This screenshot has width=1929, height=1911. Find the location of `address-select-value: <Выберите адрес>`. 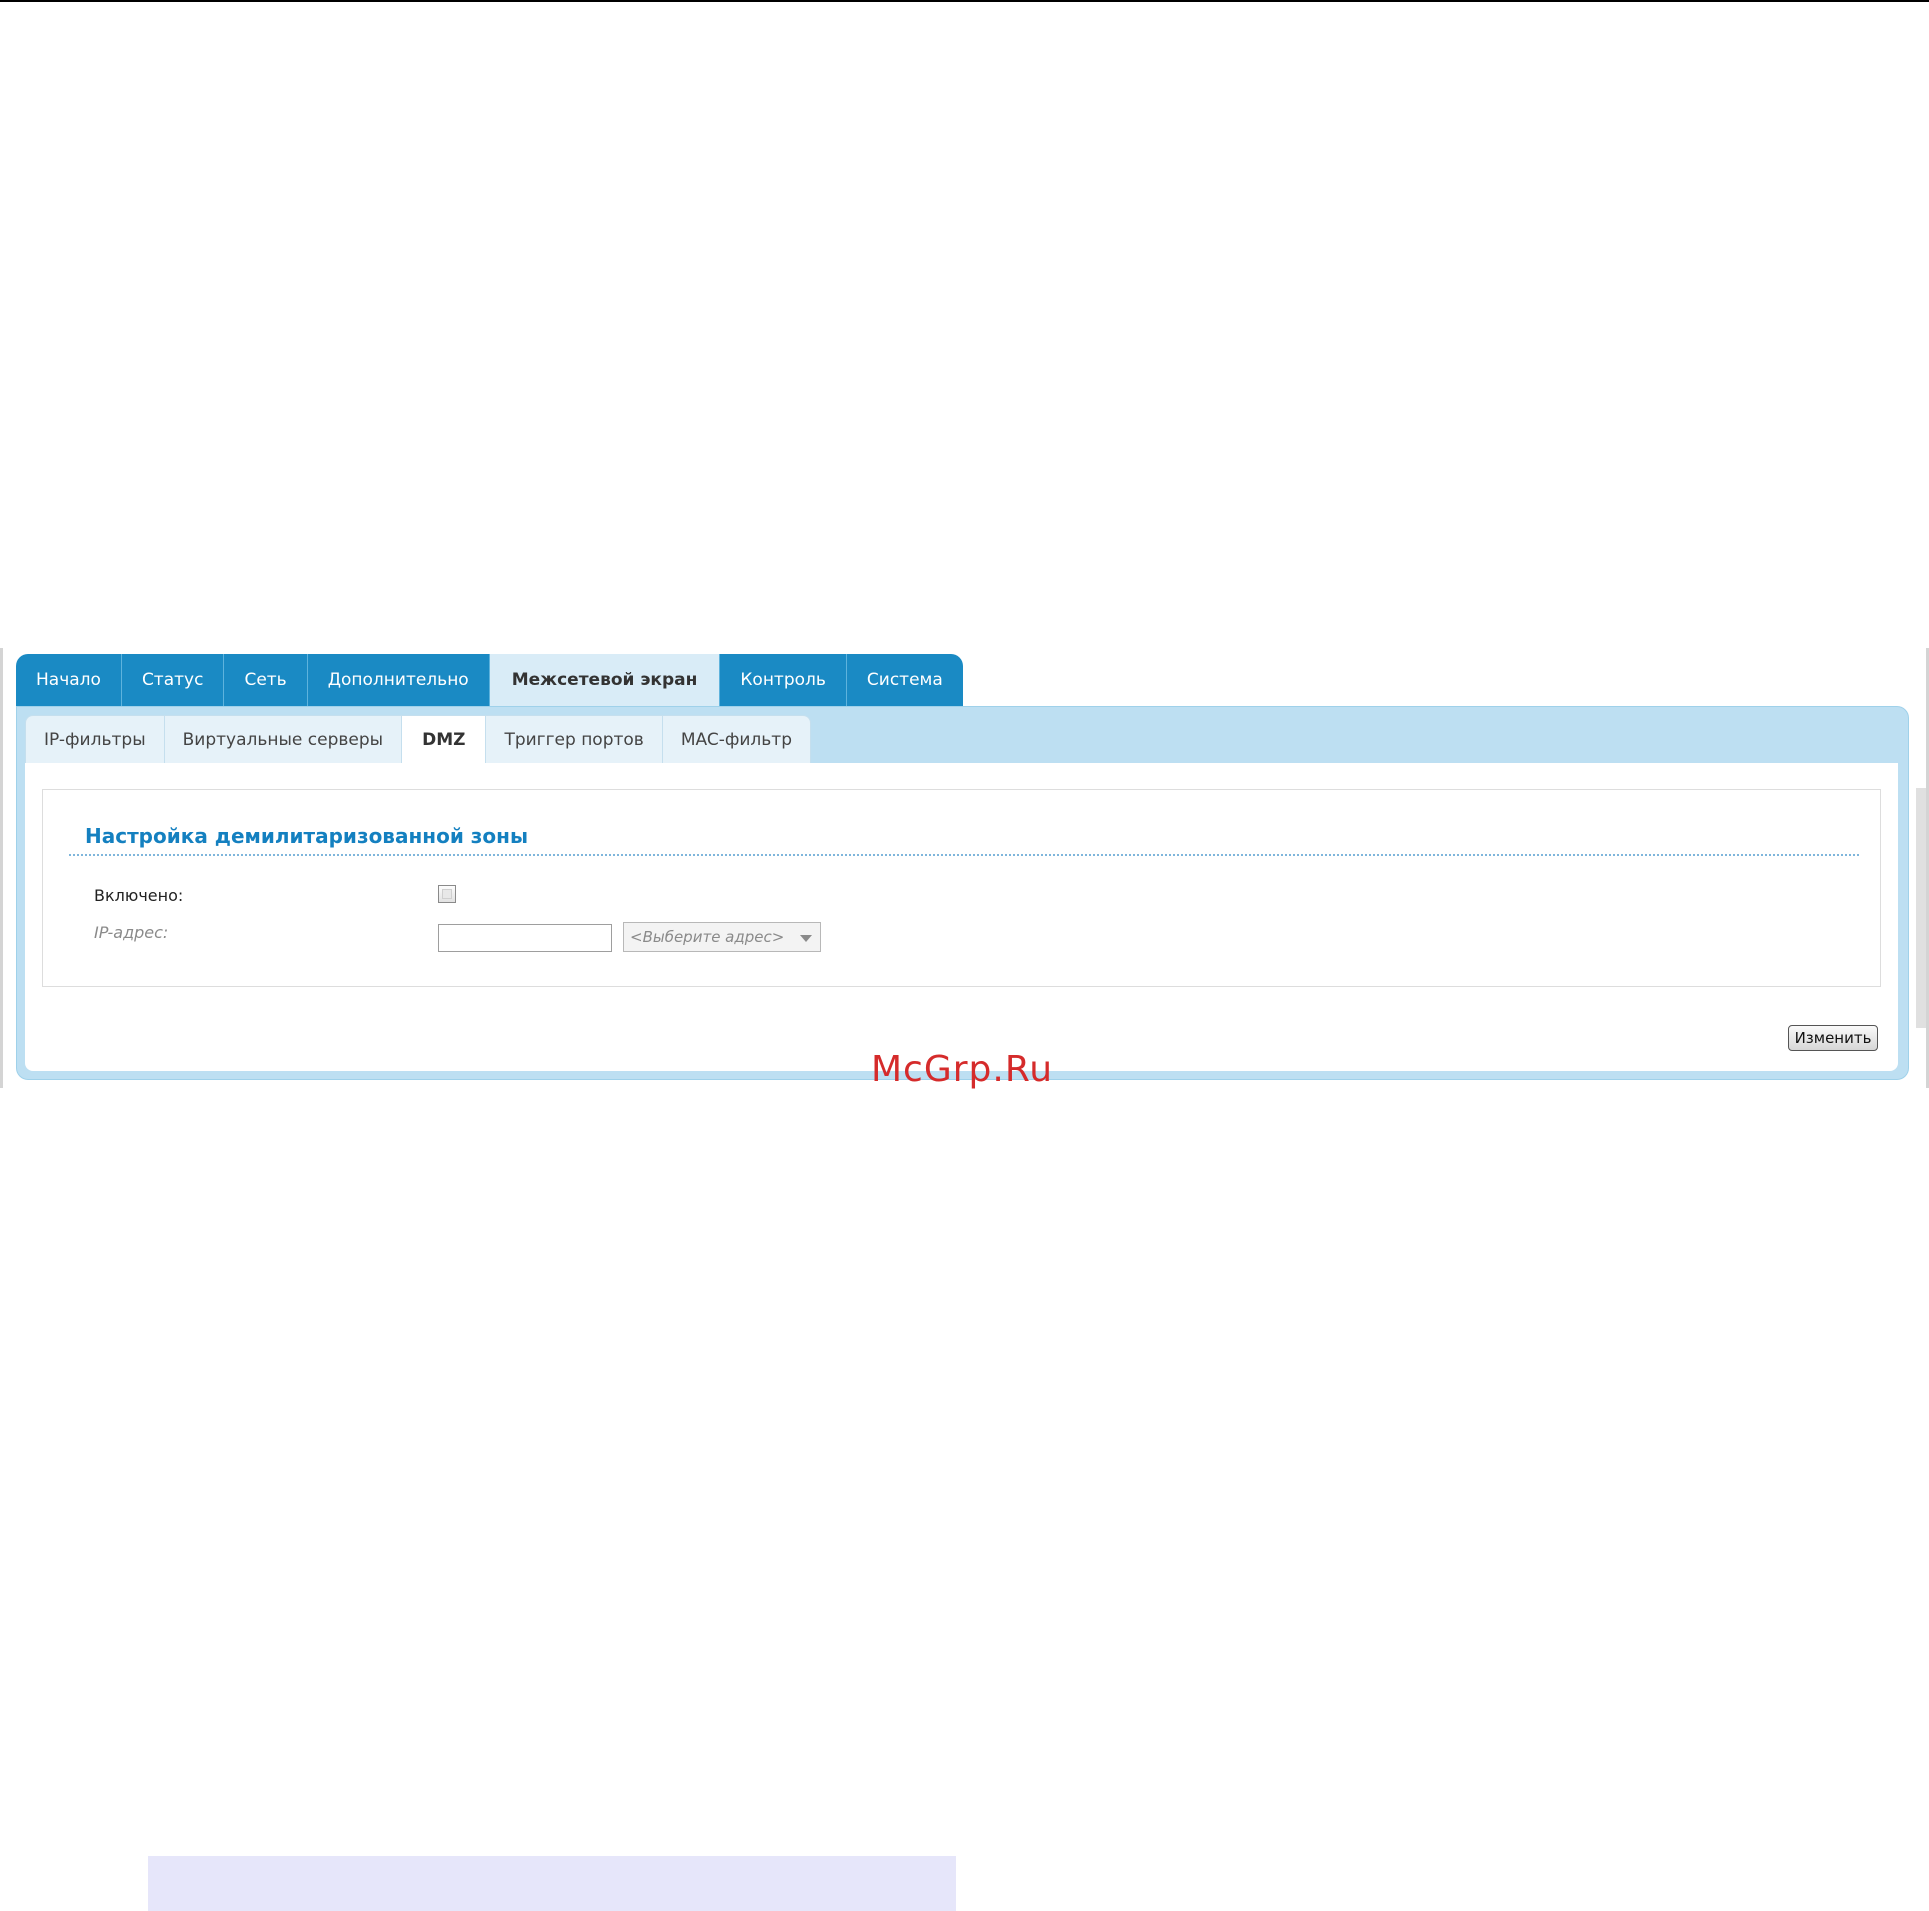

address-select-value: <Выберите адрес> is located at coordinates (707, 937).